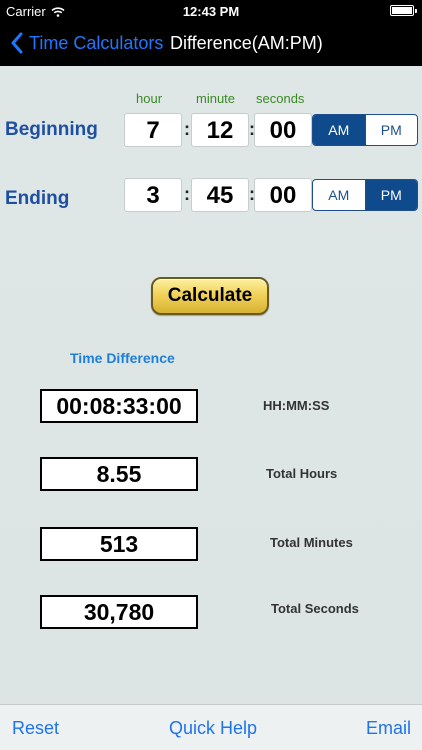  I want to click on bottom-toolbar: Reset Quick Help Email, so click(211, 727).